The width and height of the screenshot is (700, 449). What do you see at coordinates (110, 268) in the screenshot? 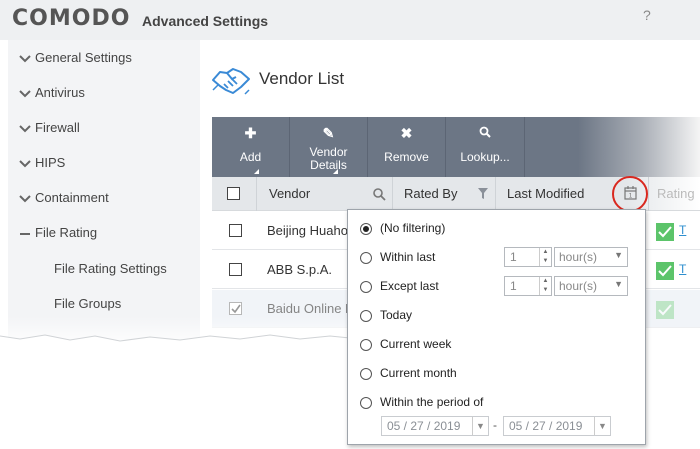
I see `sidebar-subitem-file-rating-settings: File Rating Settings` at bounding box center [110, 268].